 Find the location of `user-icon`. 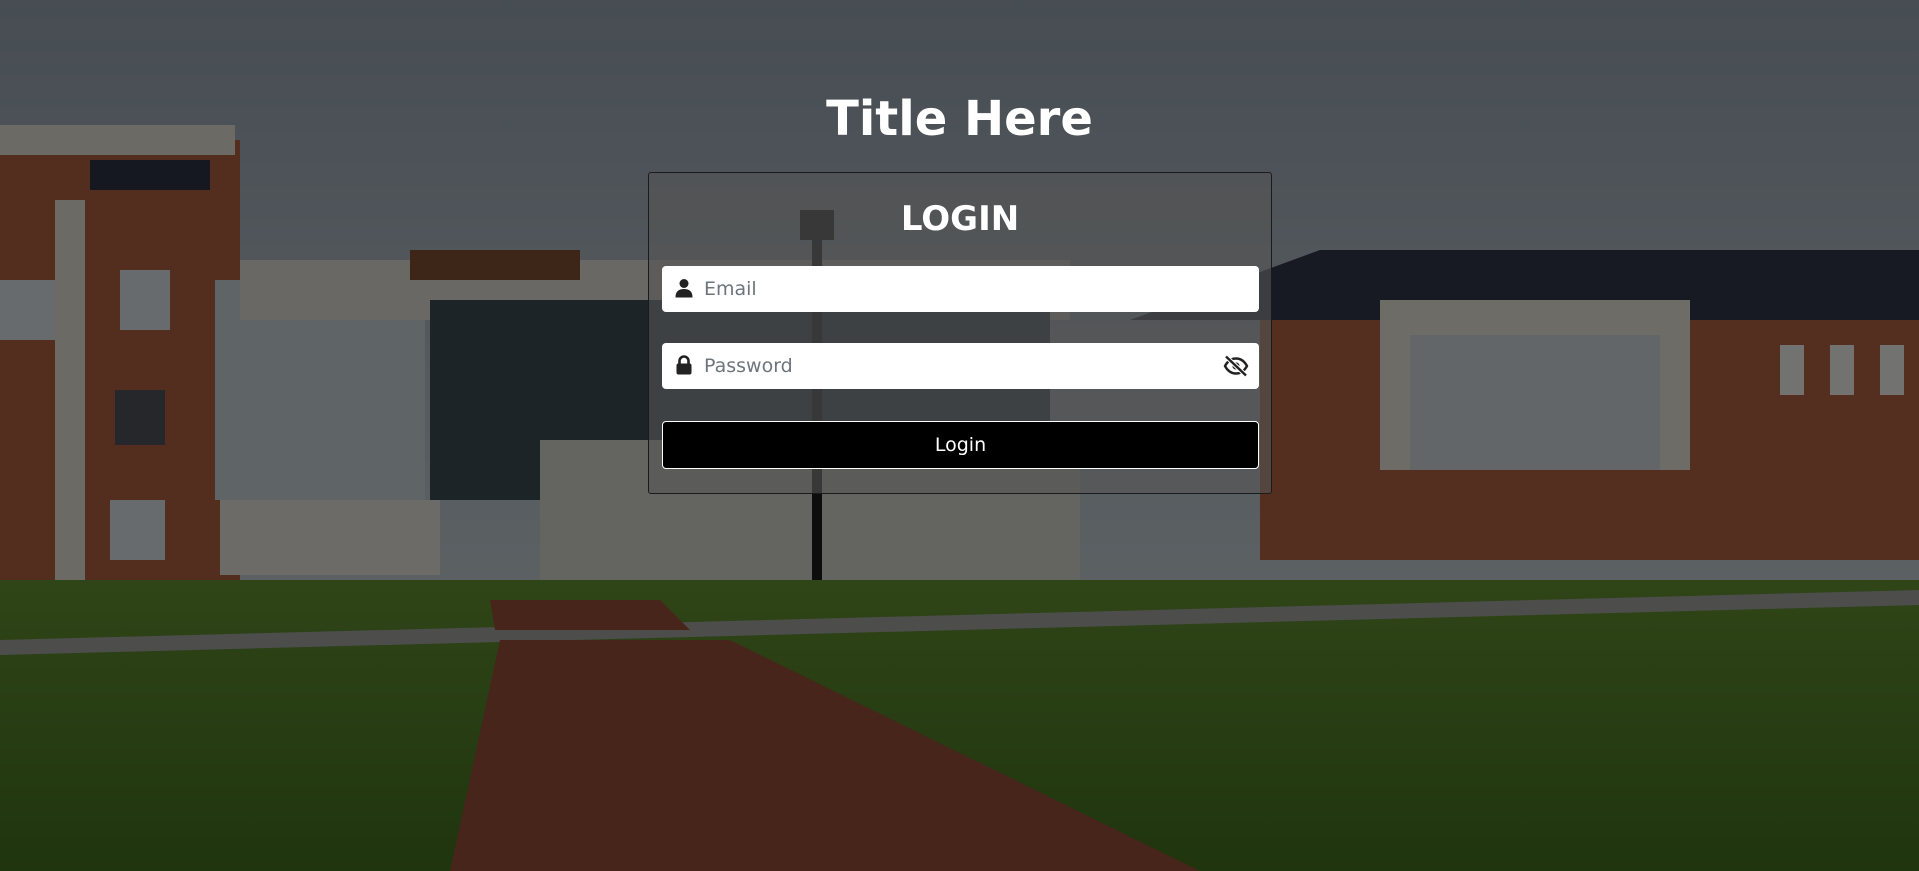

user-icon is located at coordinates (684, 288).